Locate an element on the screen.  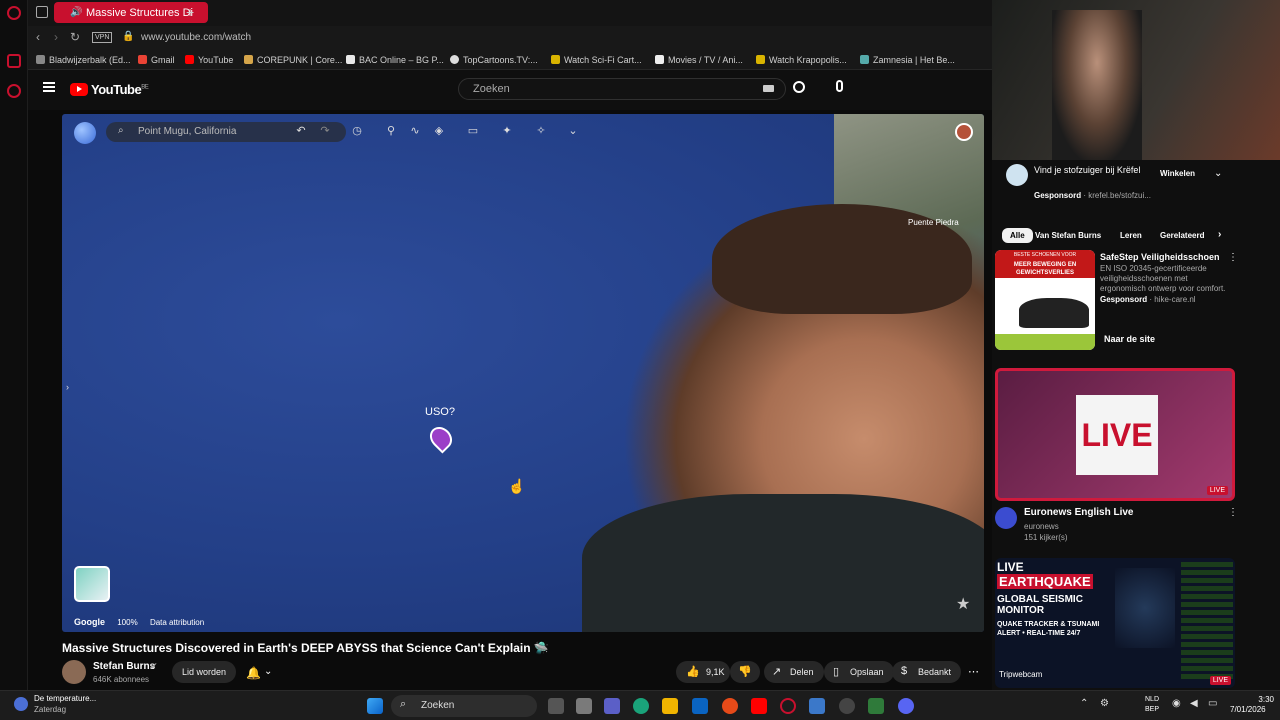
chrome-icon is located at coordinates (730, 706).